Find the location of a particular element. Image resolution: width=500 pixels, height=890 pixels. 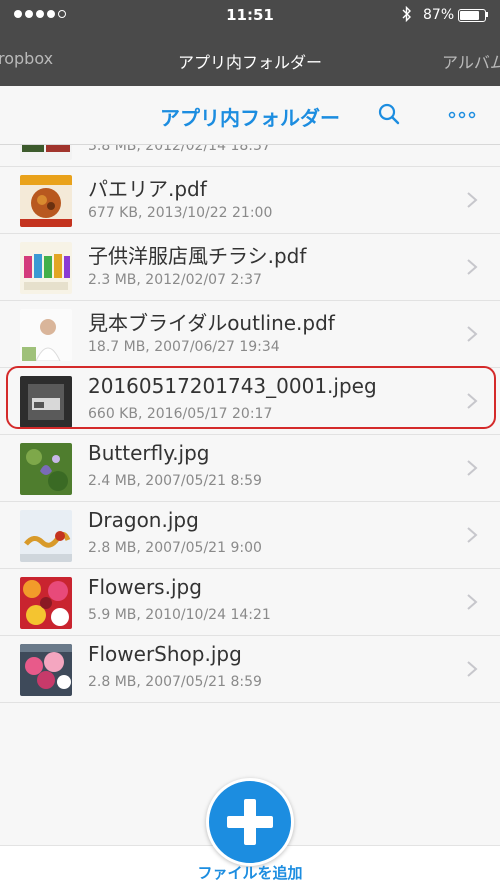

file-row: FlowerShop.jpg 2.8 MB, 2007/05/21 8:59 is located at coordinates (250, 669).